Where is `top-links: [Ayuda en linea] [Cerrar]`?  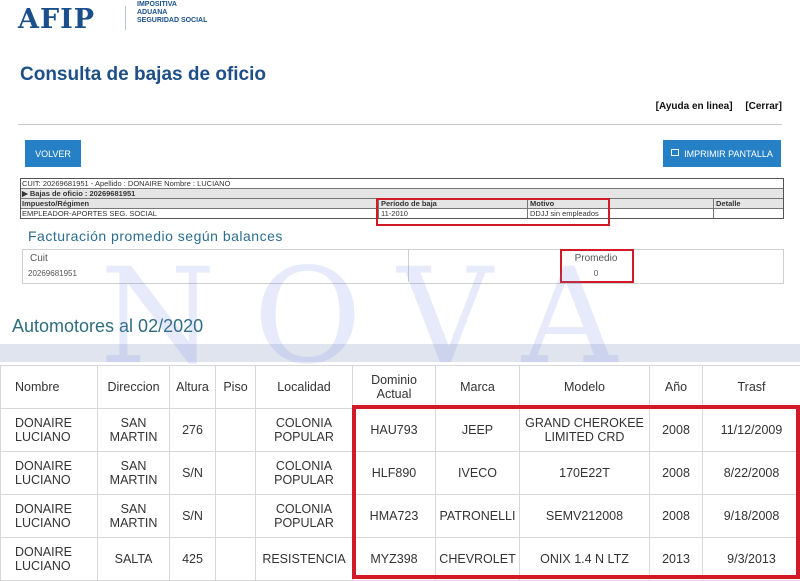
top-links: [Ayuda en linea] [Cerrar] is located at coordinates (714, 106).